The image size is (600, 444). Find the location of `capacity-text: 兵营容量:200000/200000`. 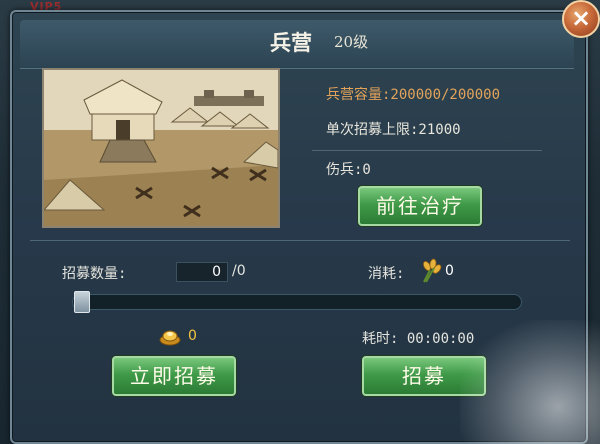

capacity-text: 兵营容量:200000/200000 is located at coordinates (413, 95).